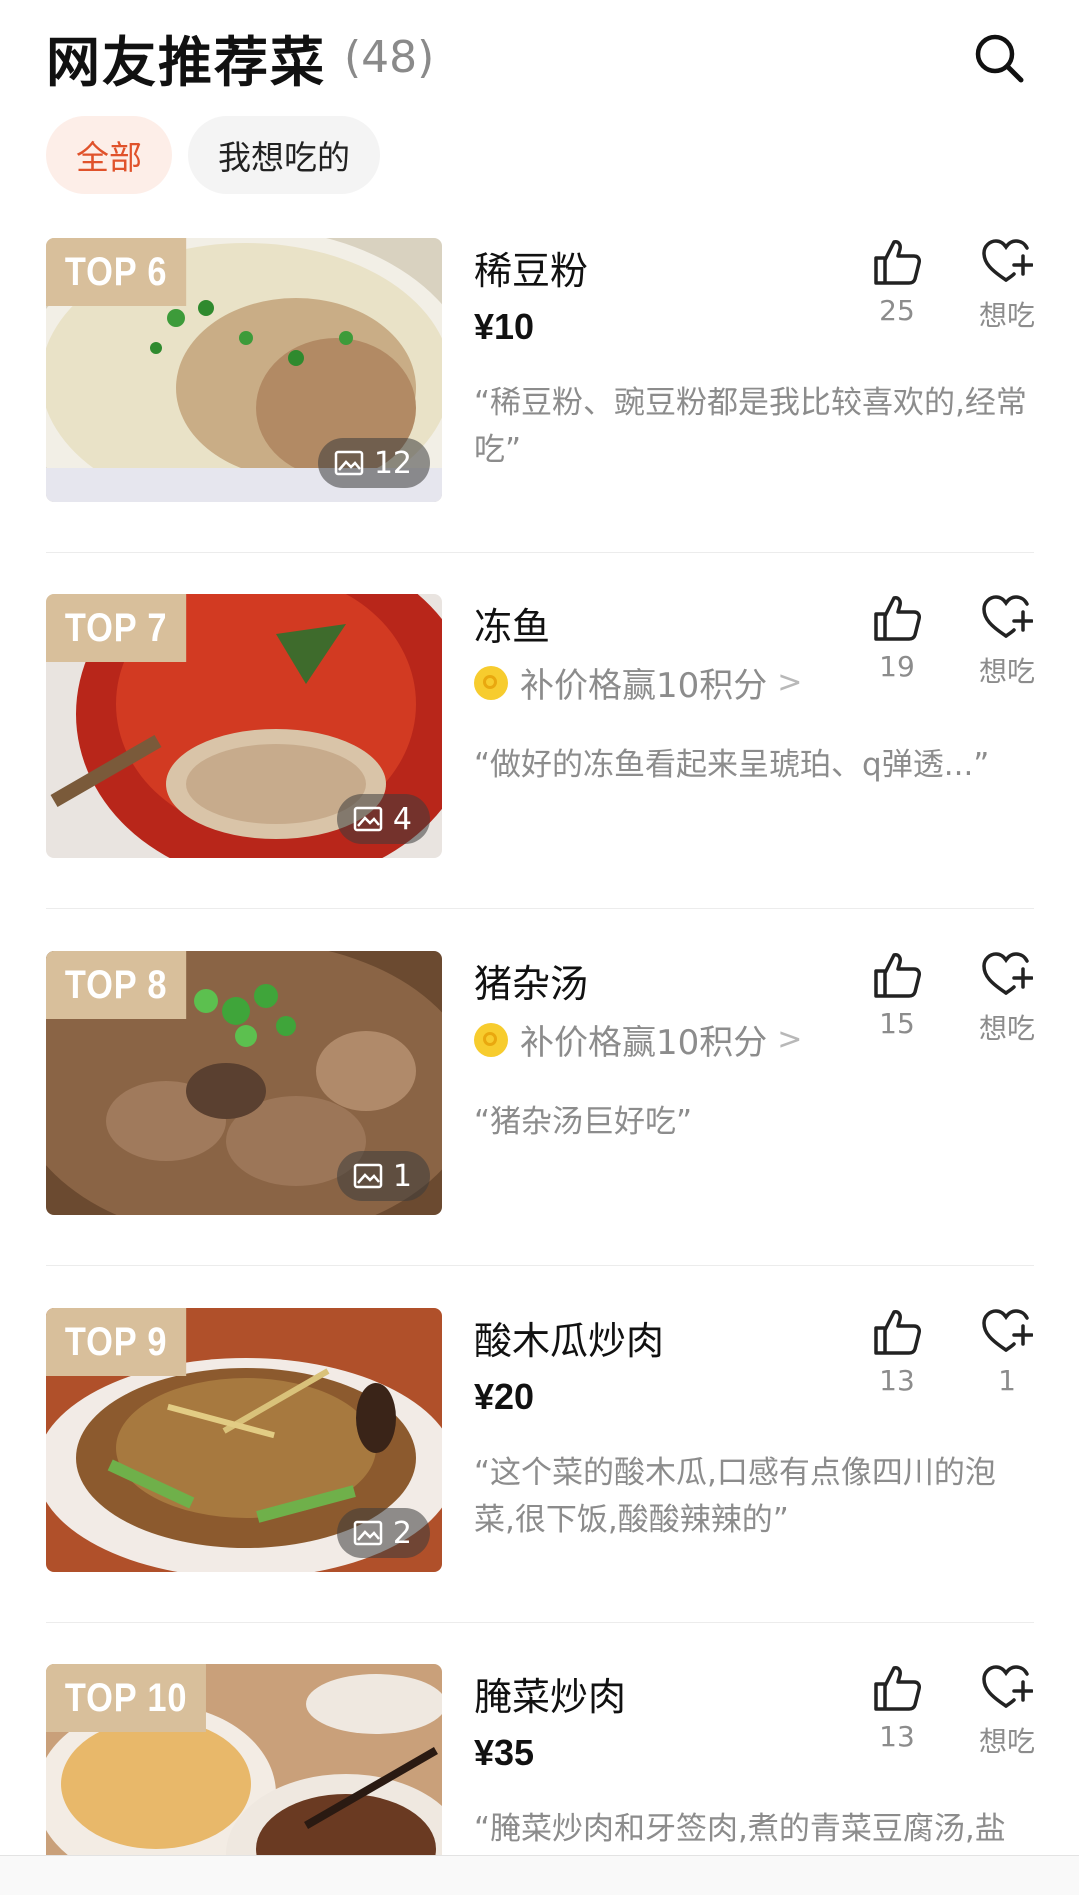 This screenshot has height=1895, width=1079. I want to click on photo-count: 2, so click(402, 1533).